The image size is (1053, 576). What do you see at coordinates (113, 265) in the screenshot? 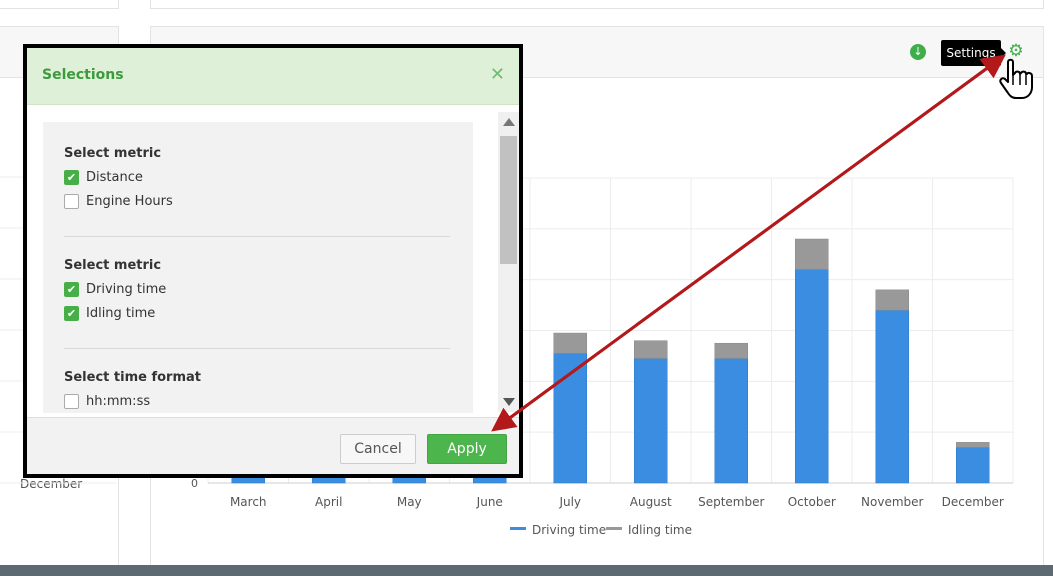
I see `section-title-time-metric: Select metric` at bounding box center [113, 265].